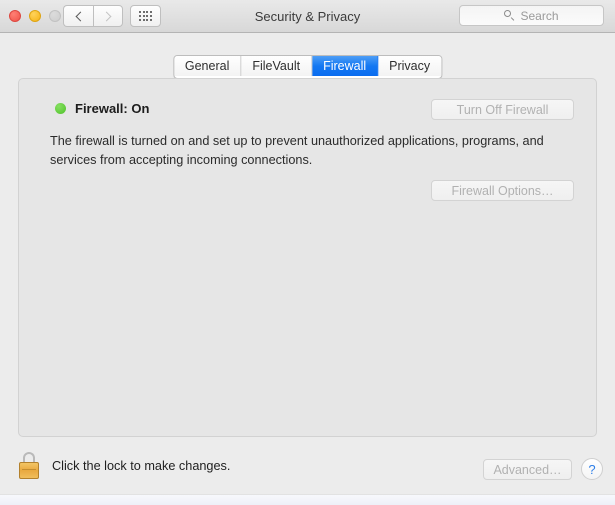  Describe the element at coordinates (207, 66) in the screenshot. I see `tab-general: General` at that location.